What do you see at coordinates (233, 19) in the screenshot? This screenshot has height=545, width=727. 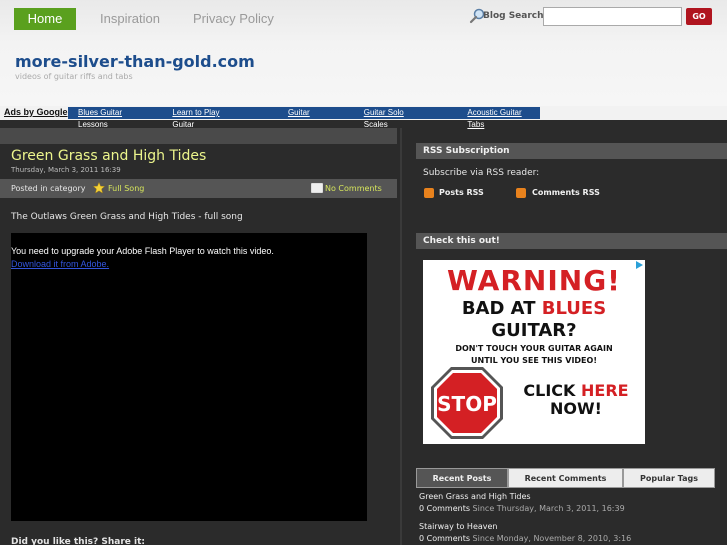 I see `nav-privacy-policy: Privacy Policy` at bounding box center [233, 19].